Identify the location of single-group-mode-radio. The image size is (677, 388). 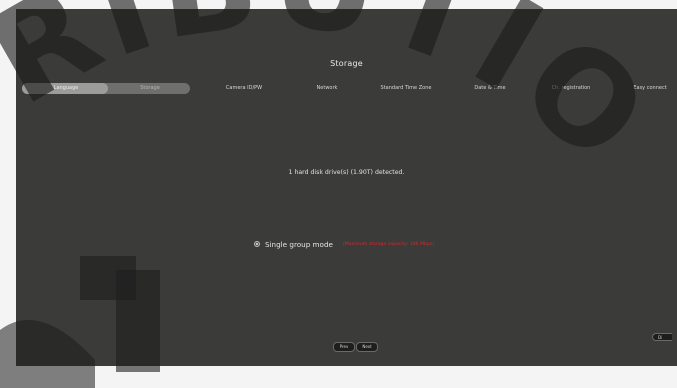
(257, 244).